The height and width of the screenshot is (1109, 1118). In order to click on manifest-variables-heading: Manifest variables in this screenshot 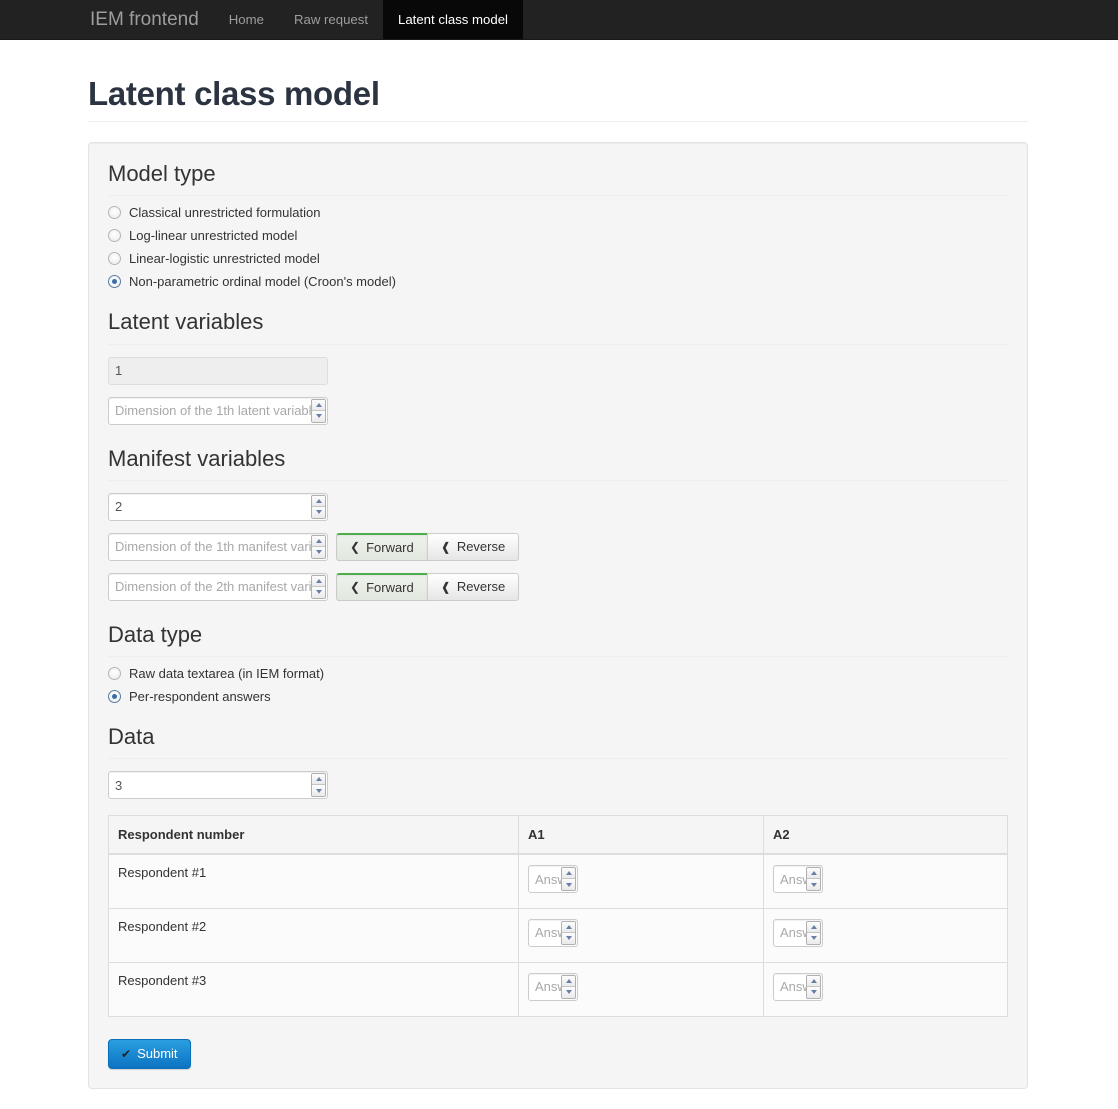, I will do `click(558, 463)`.